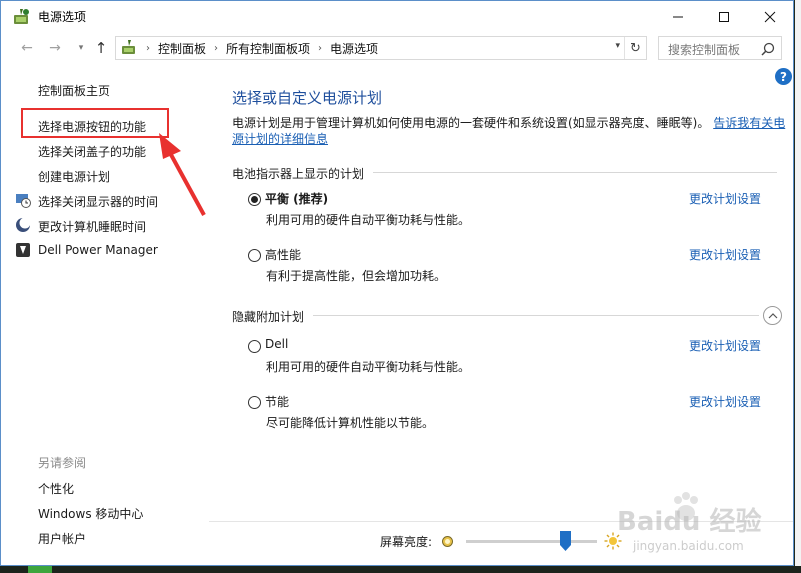 The image size is (801, 573). Describe the element at coordinates (350, 423) in the screenshot. I see `plan-desc-power-saver: 尽可能降低计算机性能以节能。` at that location.